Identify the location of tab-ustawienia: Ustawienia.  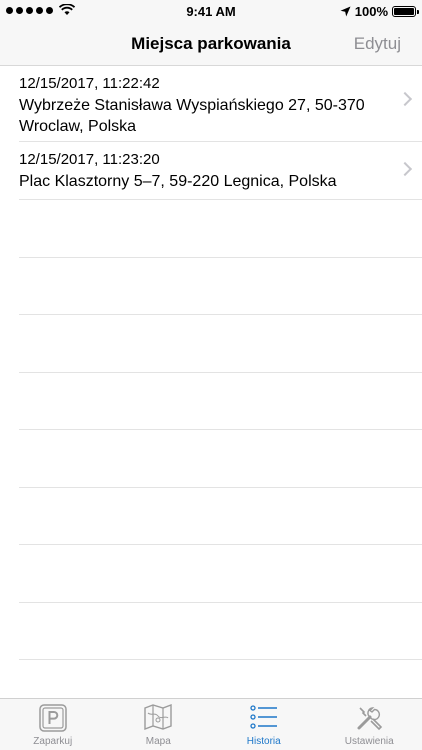
(369, 724).